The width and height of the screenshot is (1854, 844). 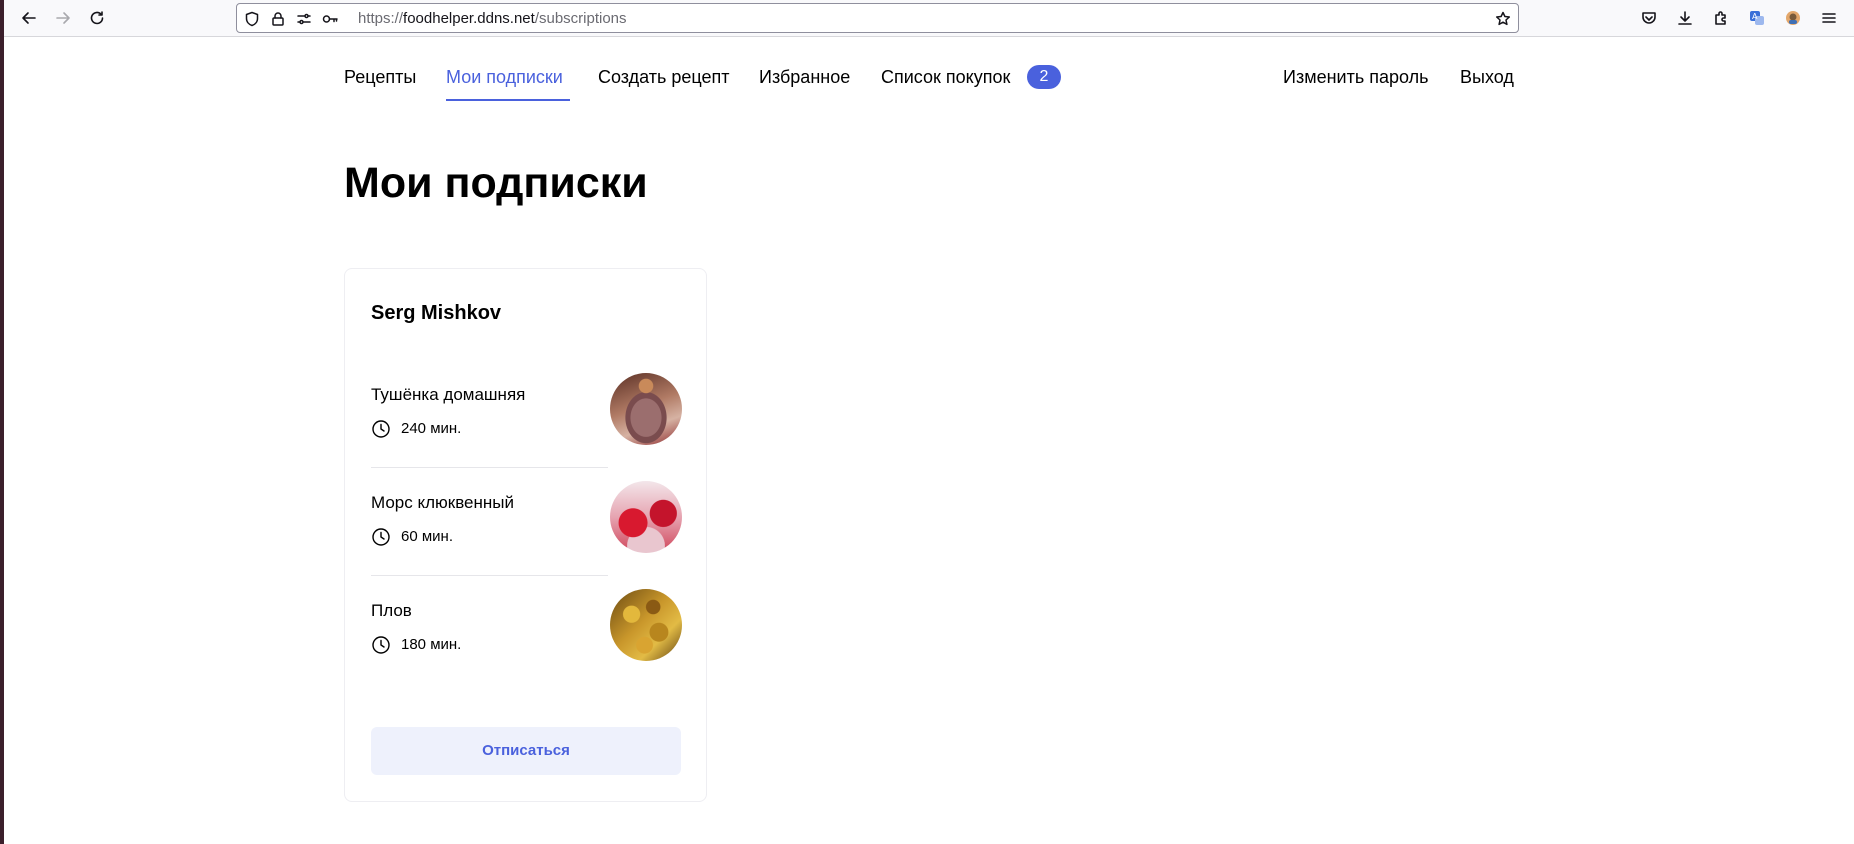 What do you see at coordinates (508, 100) in the screenshot?
I see `active-tab-underline` at bounding box center [508, 100].